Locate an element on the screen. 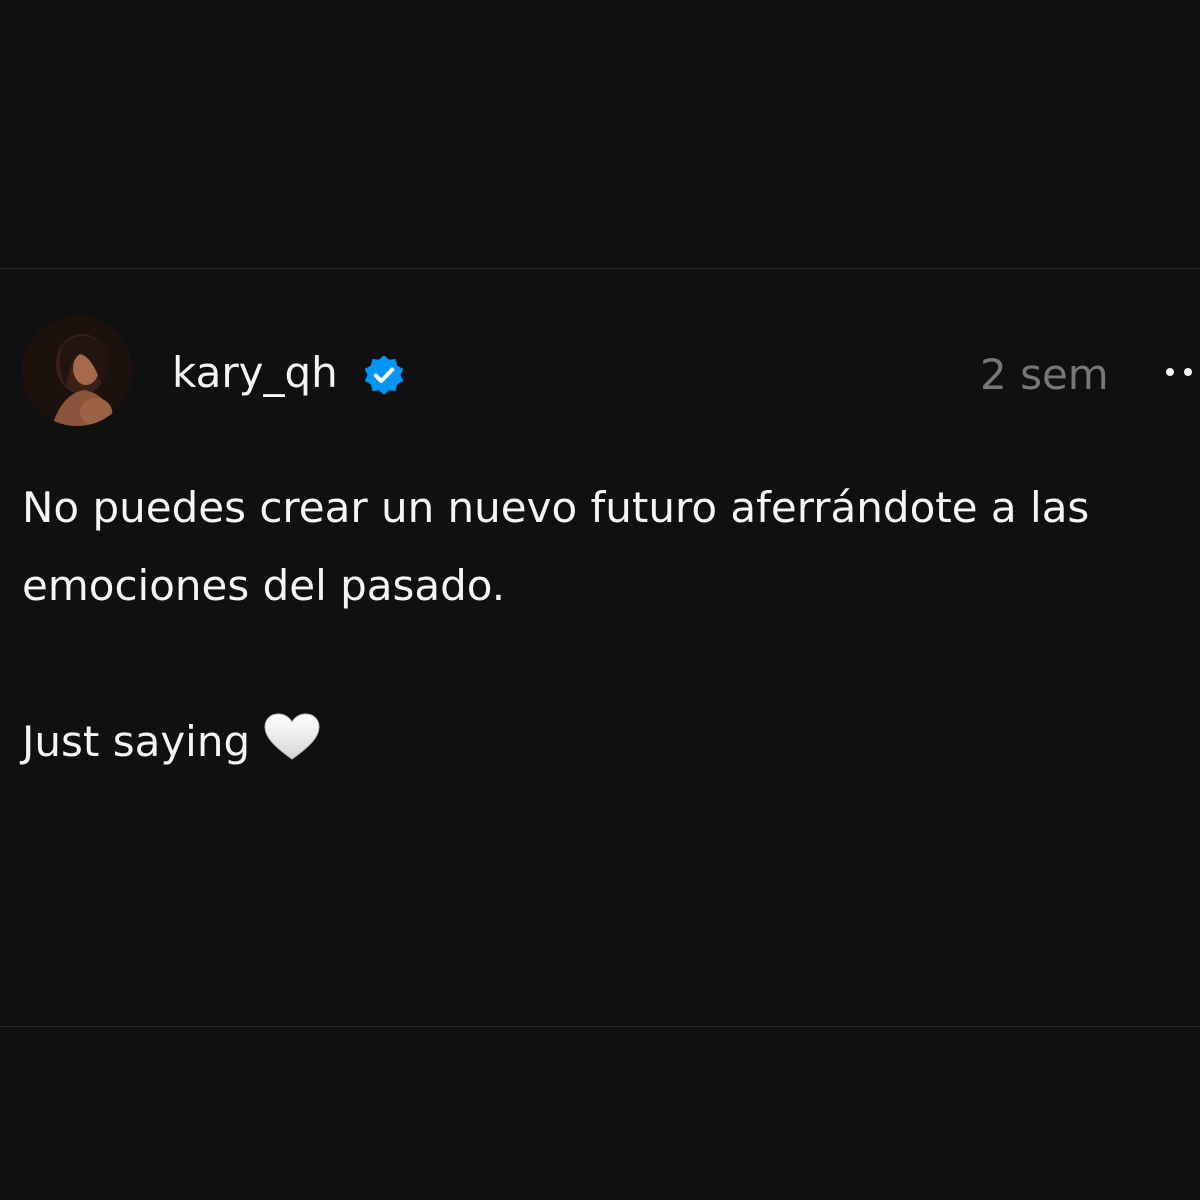 The height and width of the screenshot is (1200, 1200). avatar is located at coordinates (77, 371).